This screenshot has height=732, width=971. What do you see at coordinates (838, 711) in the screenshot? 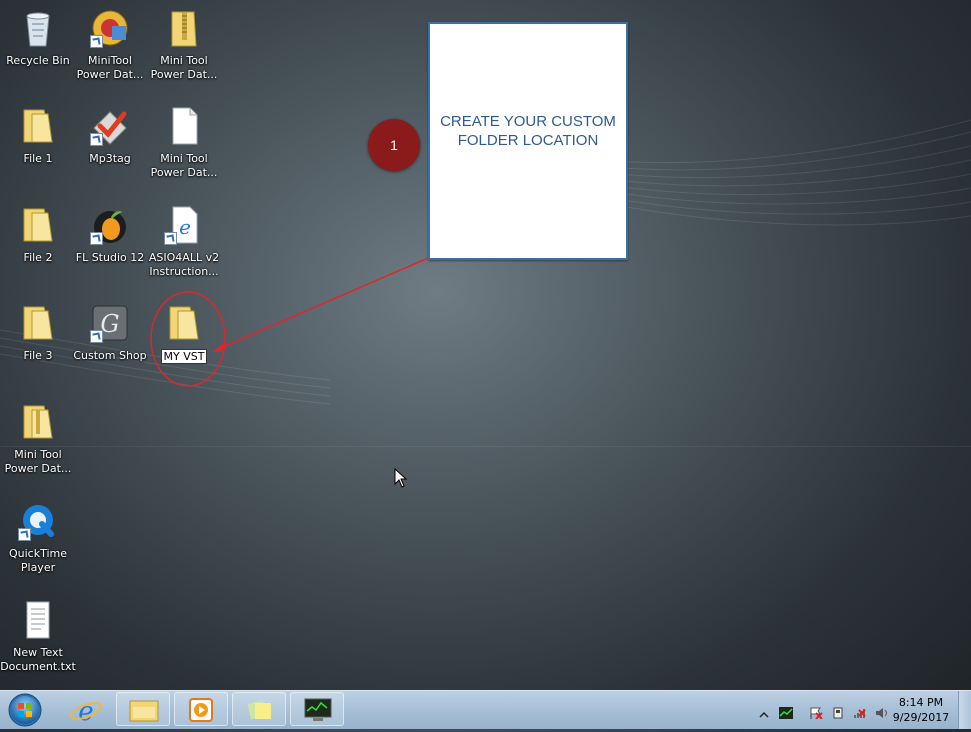
I see `usb-device-icon` at bounding box center [838, 711].